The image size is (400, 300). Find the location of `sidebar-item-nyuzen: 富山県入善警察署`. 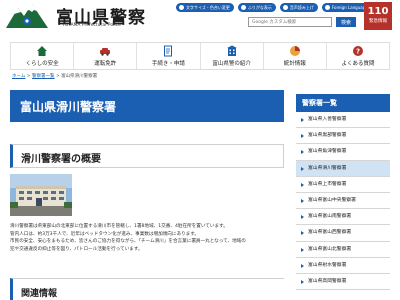

sidebar-item-nyuzen: 富山県入善警察署 is located at coordinates (343, 120).